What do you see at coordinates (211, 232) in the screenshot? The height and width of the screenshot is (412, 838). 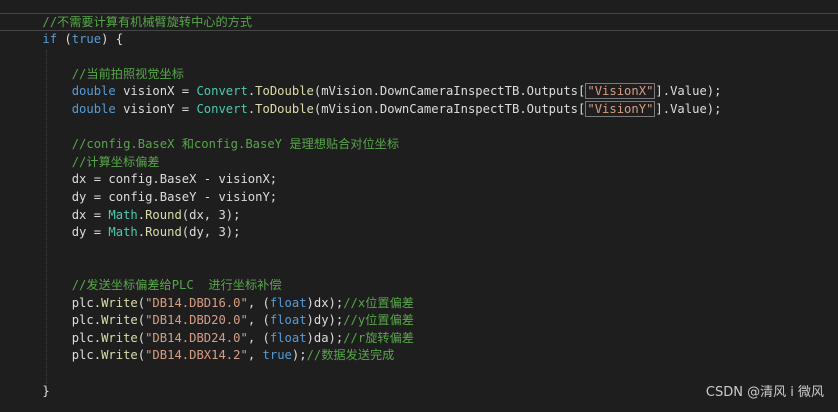 I see `code-token-ident: (dy, 3);` at bounding box center [211, 232].